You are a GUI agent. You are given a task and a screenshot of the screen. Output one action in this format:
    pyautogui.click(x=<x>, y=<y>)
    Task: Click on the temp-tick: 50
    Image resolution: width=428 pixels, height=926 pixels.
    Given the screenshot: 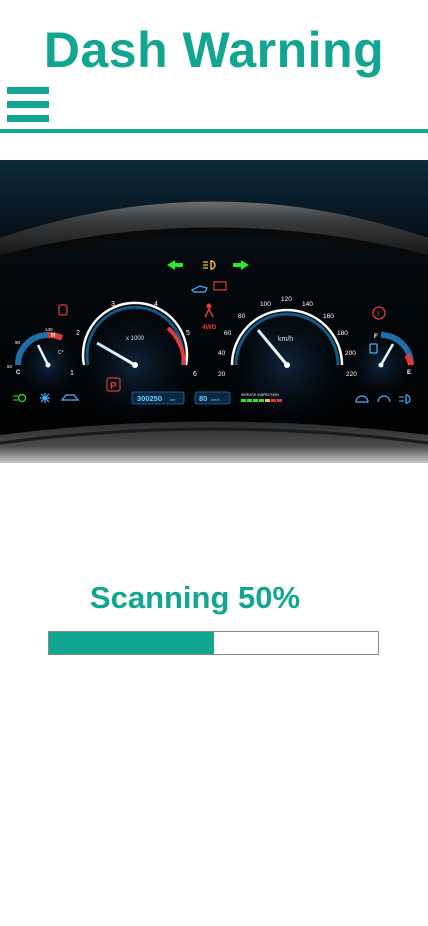 What is the action you would take?
    pyautogui.click(x=10, y=366)
    